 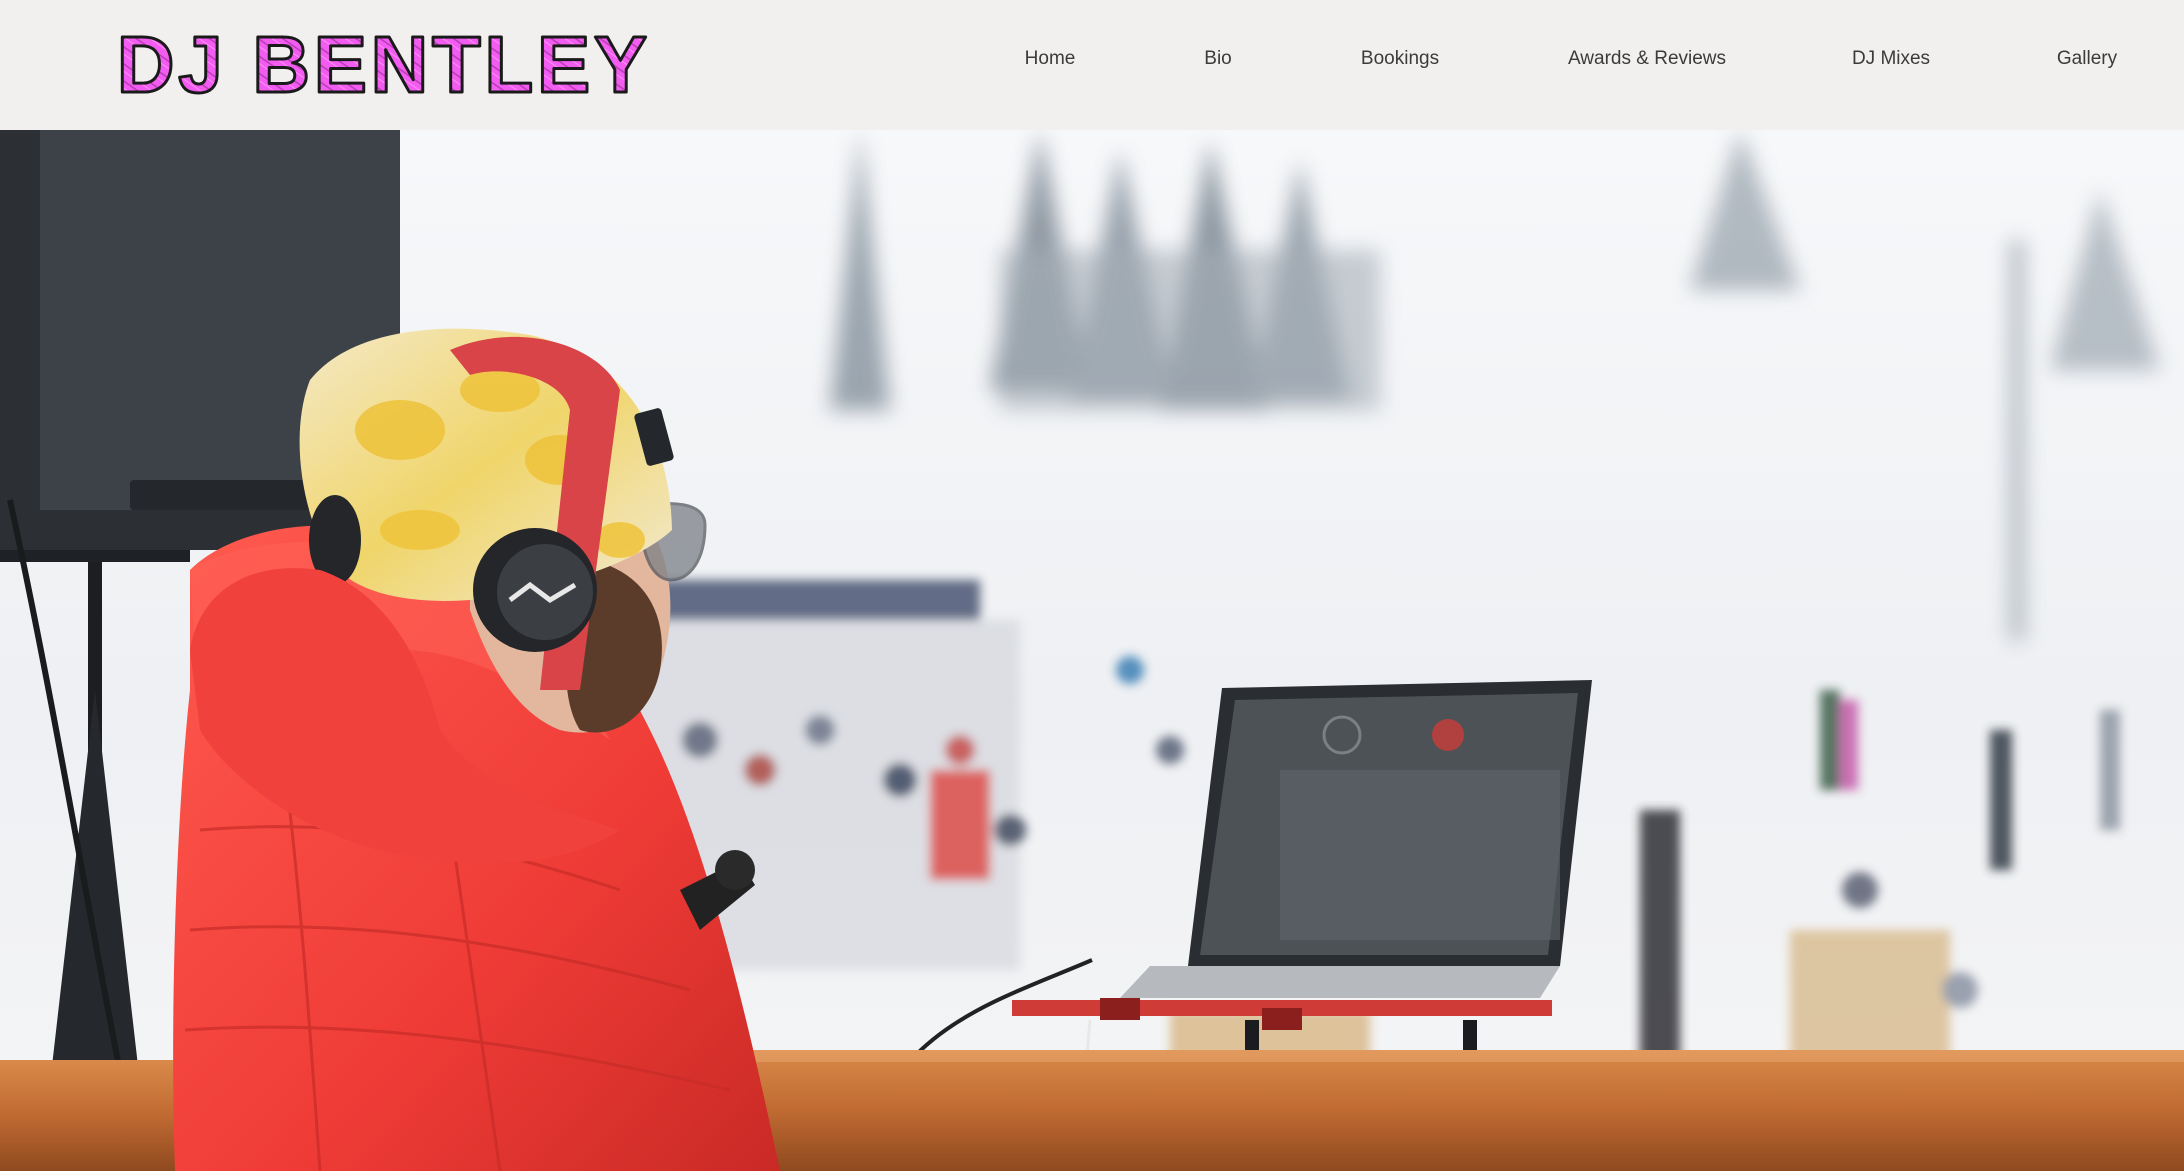 What do you see at coordinates (1891, 59) in the screenshot?
I see `nav-dj-mixes: DJ Mixes` at bounding box center [1891, 59].